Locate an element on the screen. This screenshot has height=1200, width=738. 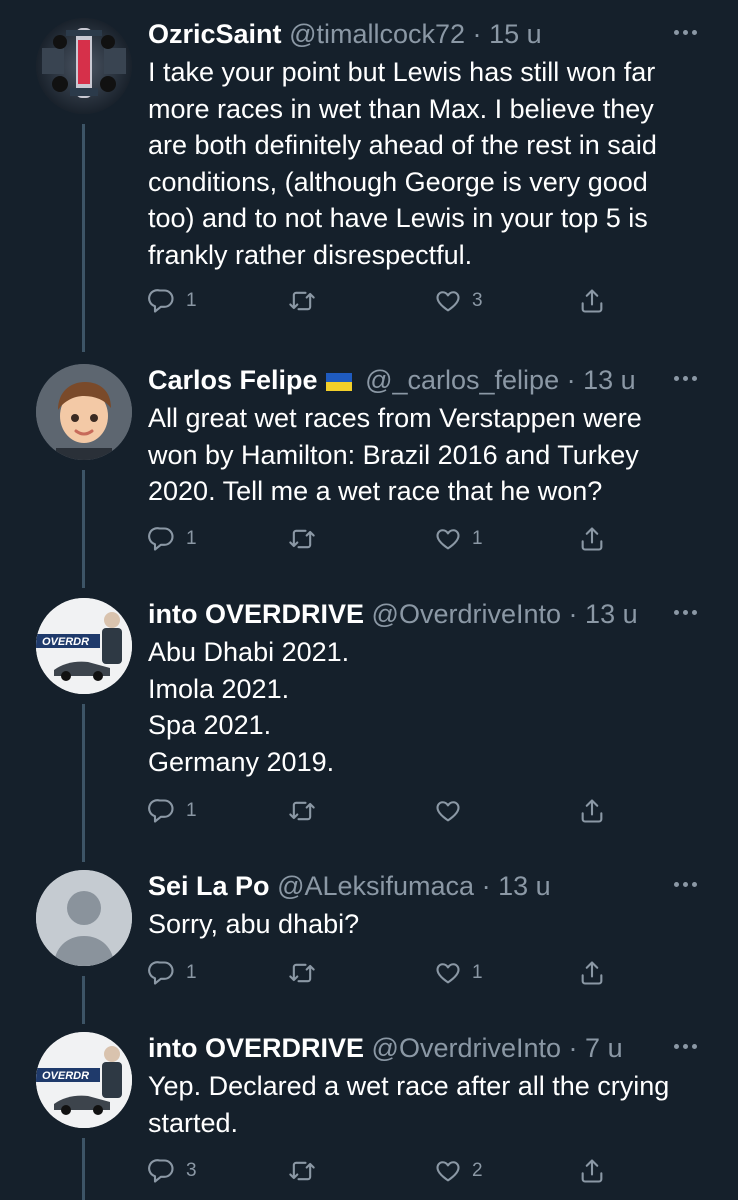
reply-button: 3 is located at coordinates (172, 1171).